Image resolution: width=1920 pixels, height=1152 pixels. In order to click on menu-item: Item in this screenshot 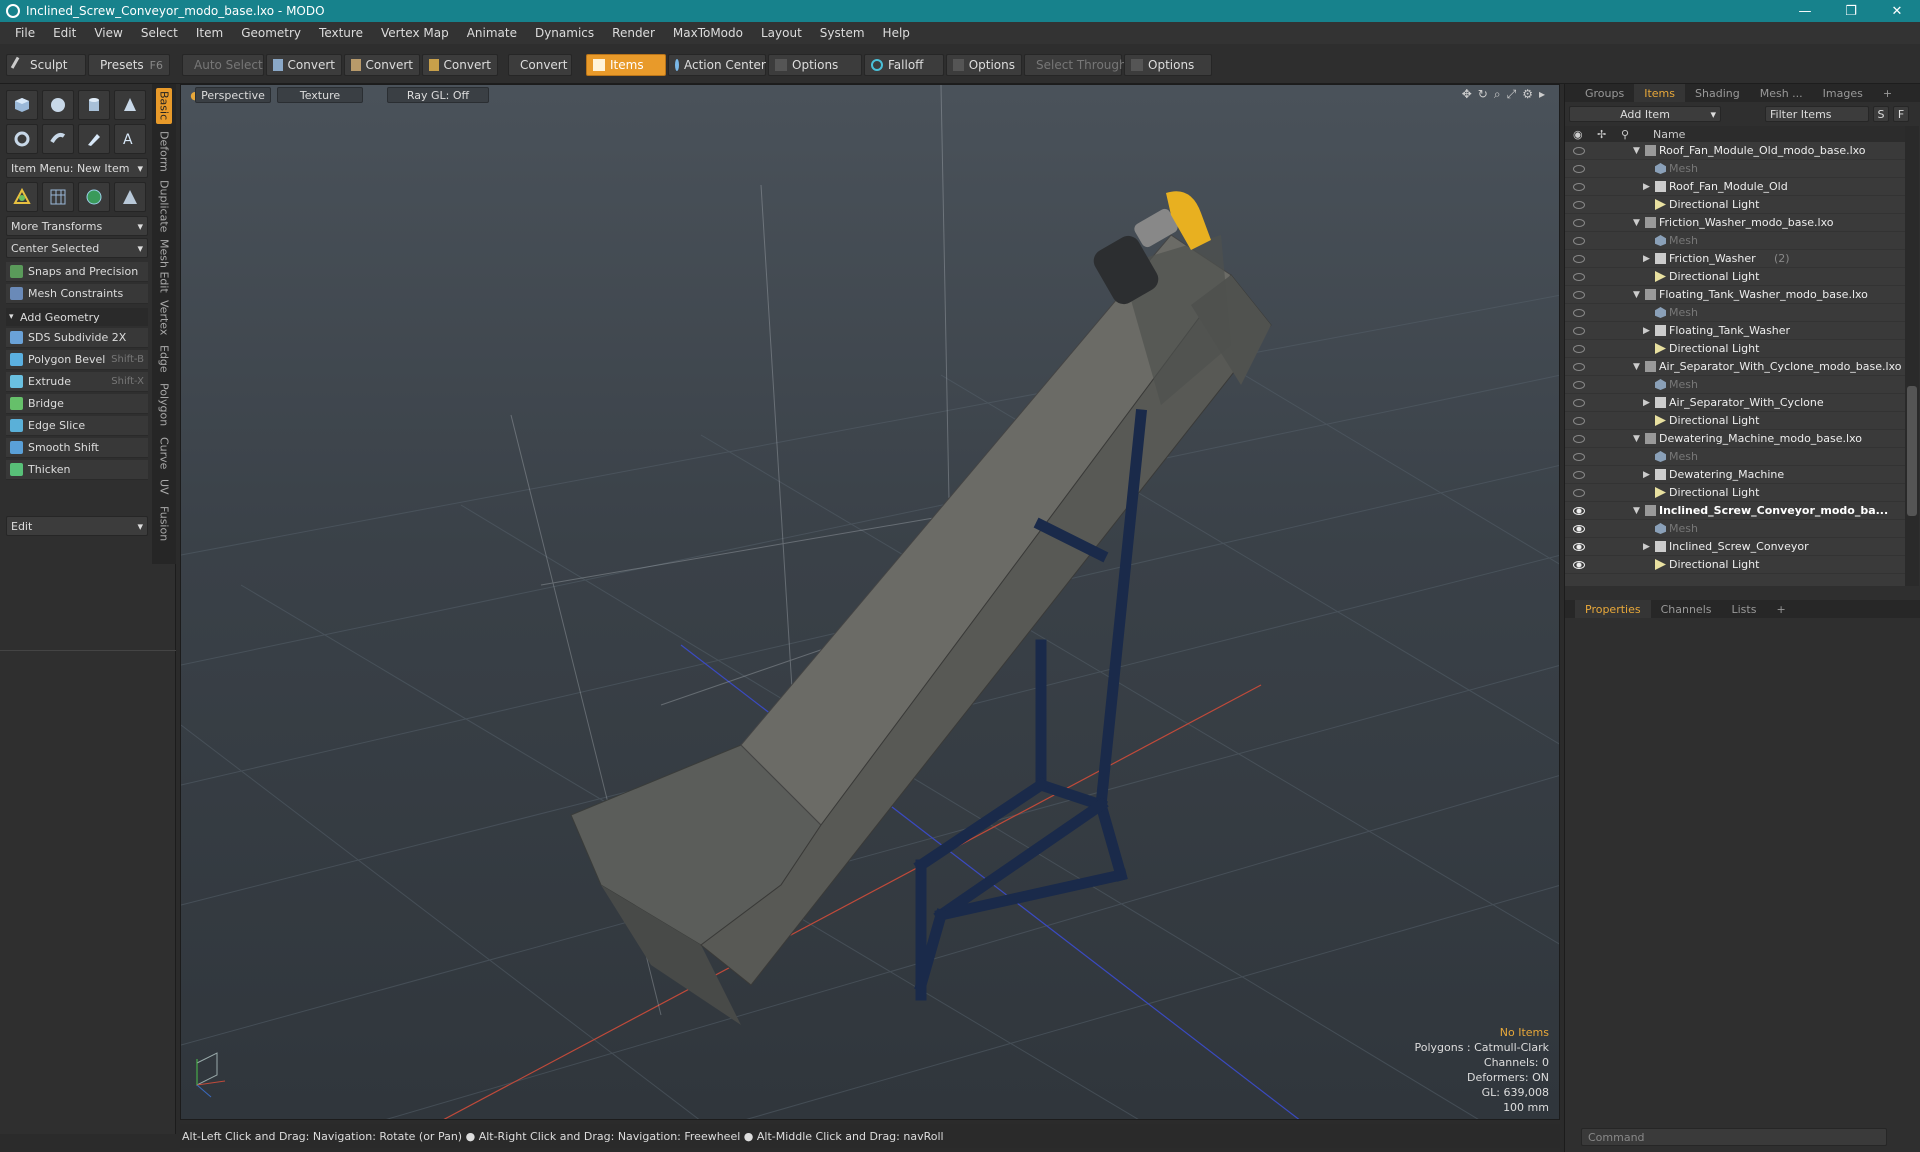, I will do `click(209, 33)`.